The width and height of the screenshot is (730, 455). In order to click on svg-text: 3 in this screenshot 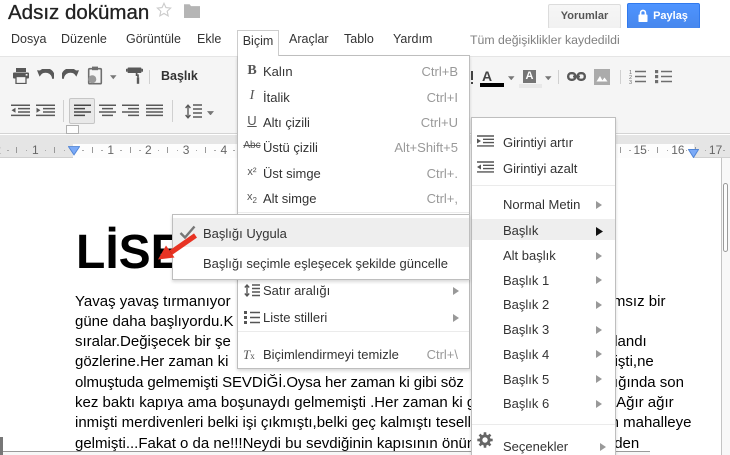, I will do `click(630, 82)`.